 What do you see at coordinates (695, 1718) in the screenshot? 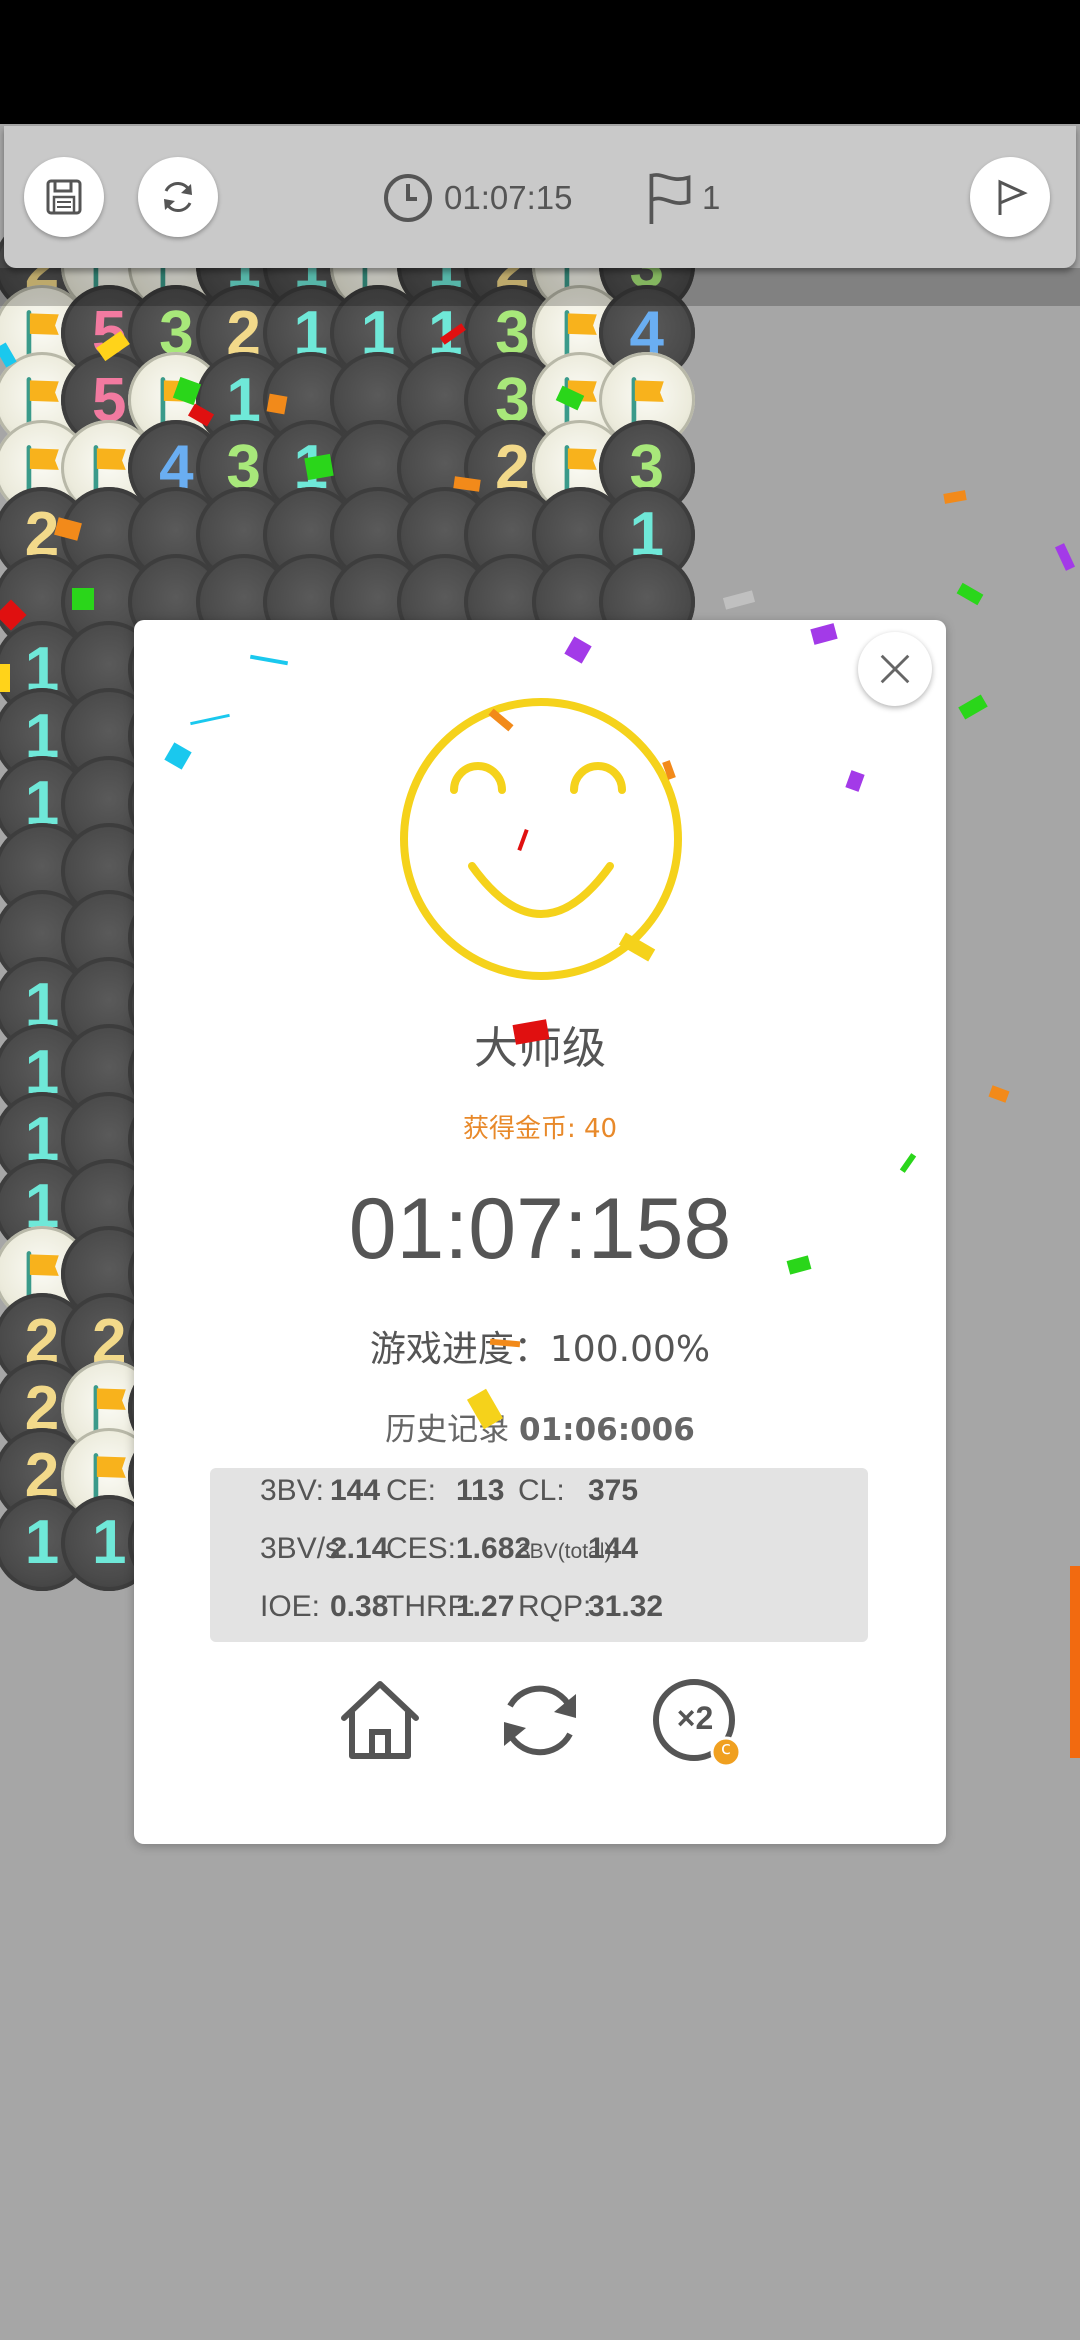
I see `double-label: ×2` at bounding box center [695, 1718].